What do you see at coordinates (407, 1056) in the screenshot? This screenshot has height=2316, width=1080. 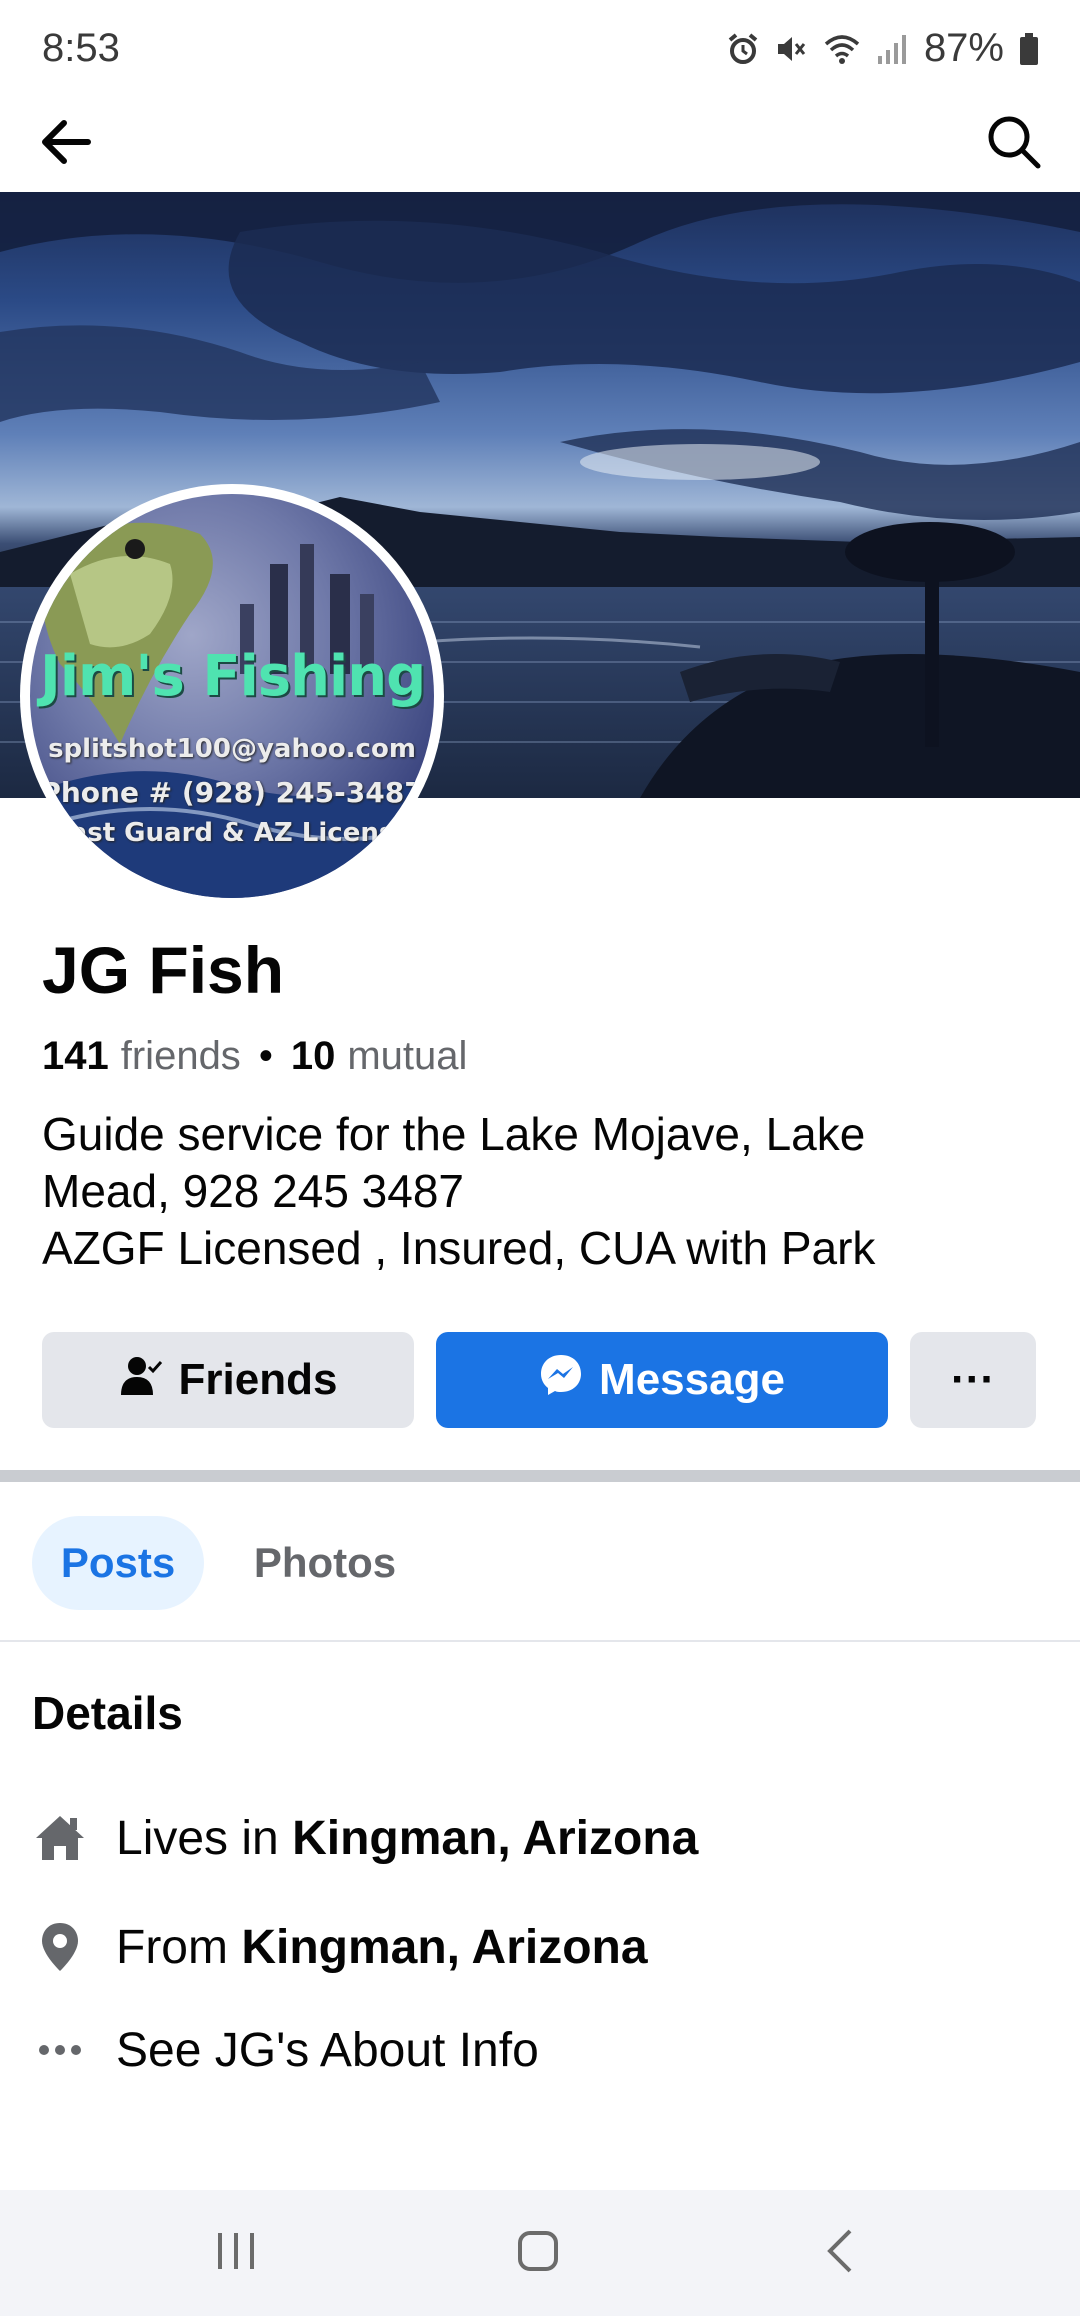 I see `mutual-label: mutual` at bounding box center [407, 1056].